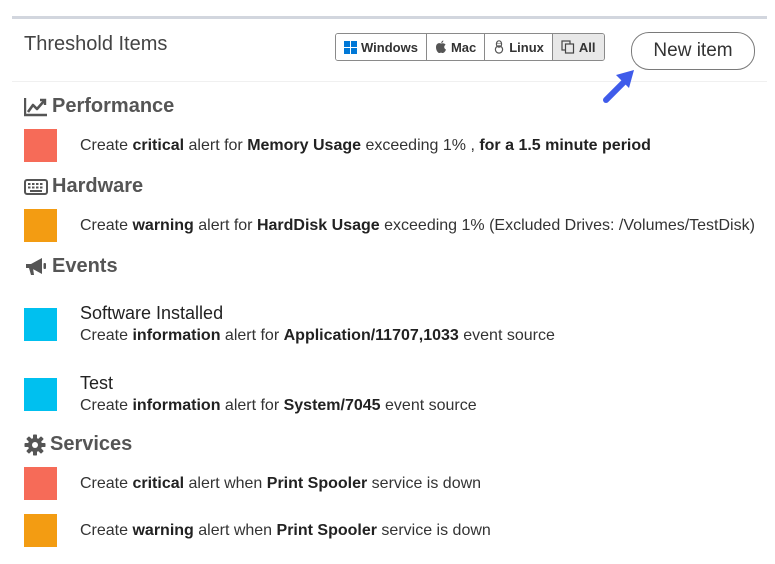  Describe the element at coordinates (91, 444) in the screenshot. I see `section-title-text: Services` at that location.